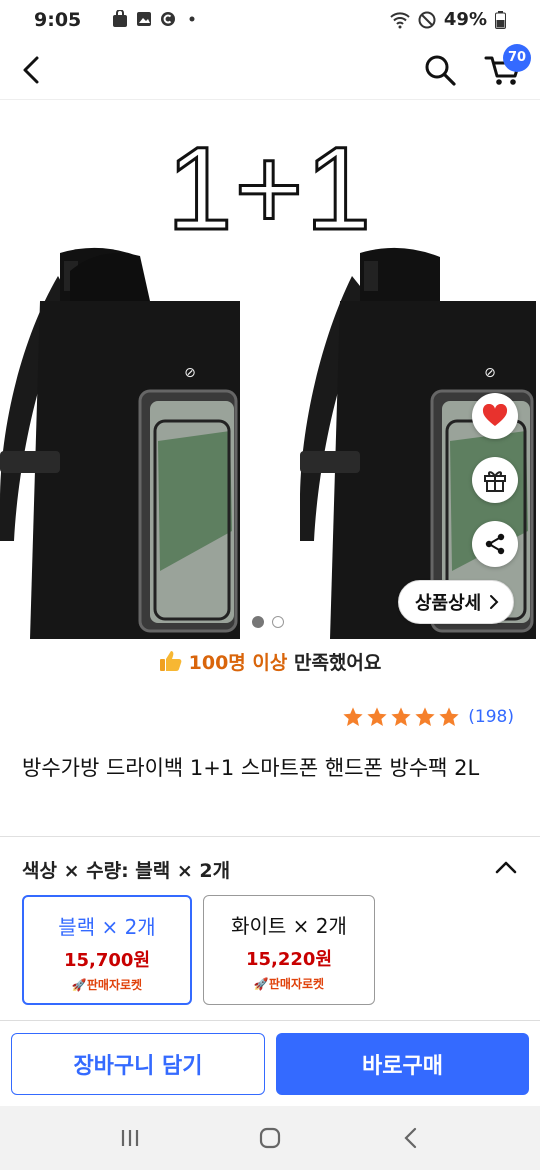 The image size is (540, 1170). I want to click on chevron-up-icon, so click(506, 868).